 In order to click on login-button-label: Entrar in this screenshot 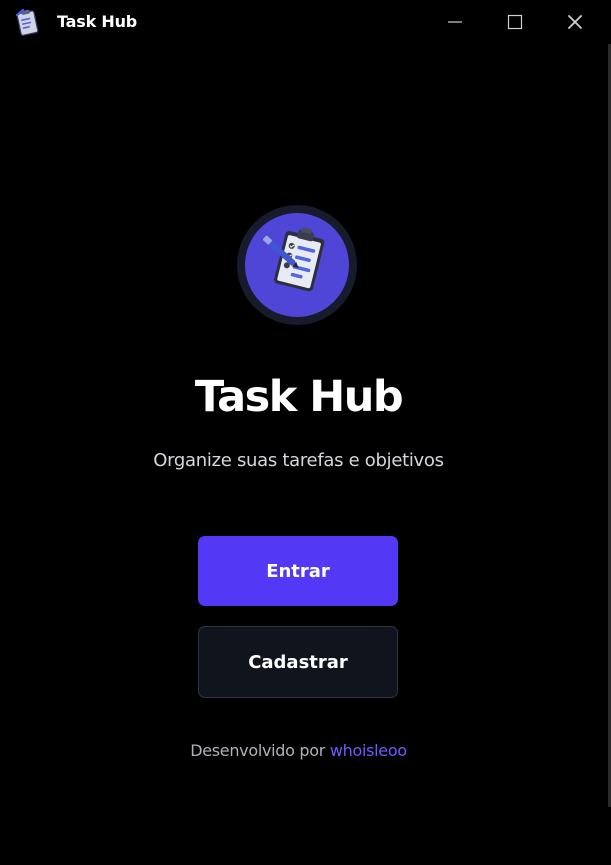, I will do `click(298, 571)`.